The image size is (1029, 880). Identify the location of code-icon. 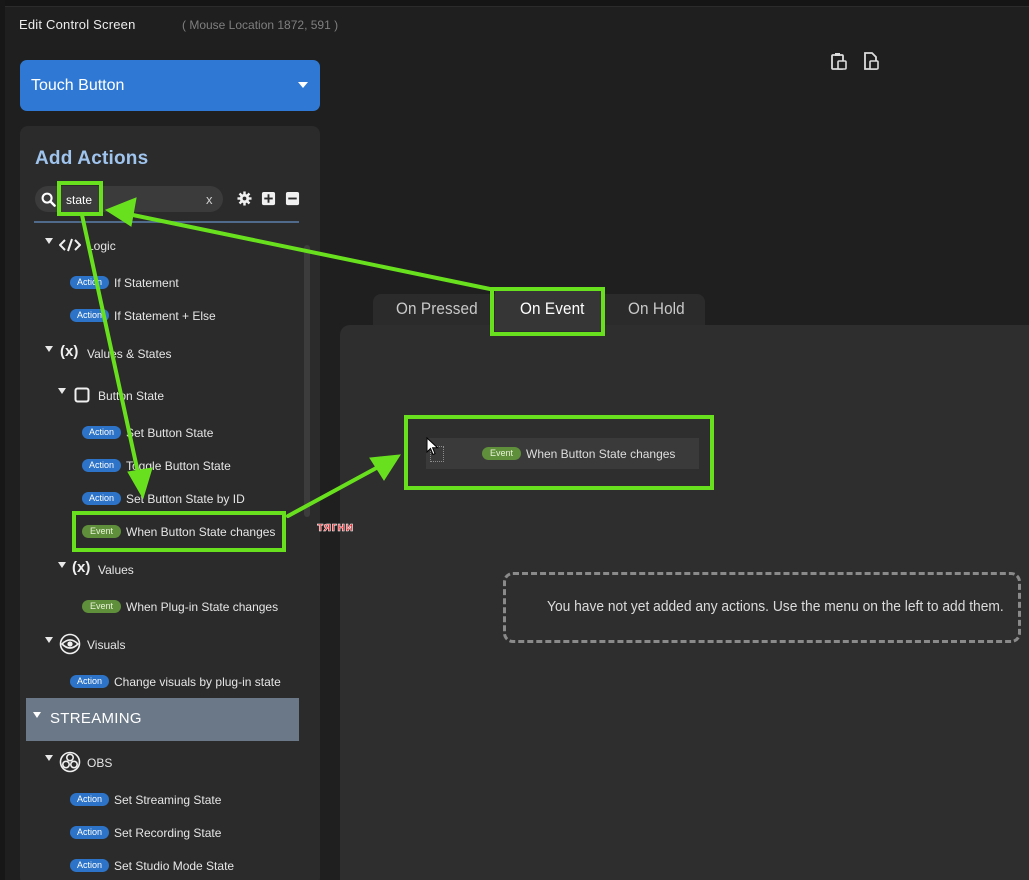
(70, 245).